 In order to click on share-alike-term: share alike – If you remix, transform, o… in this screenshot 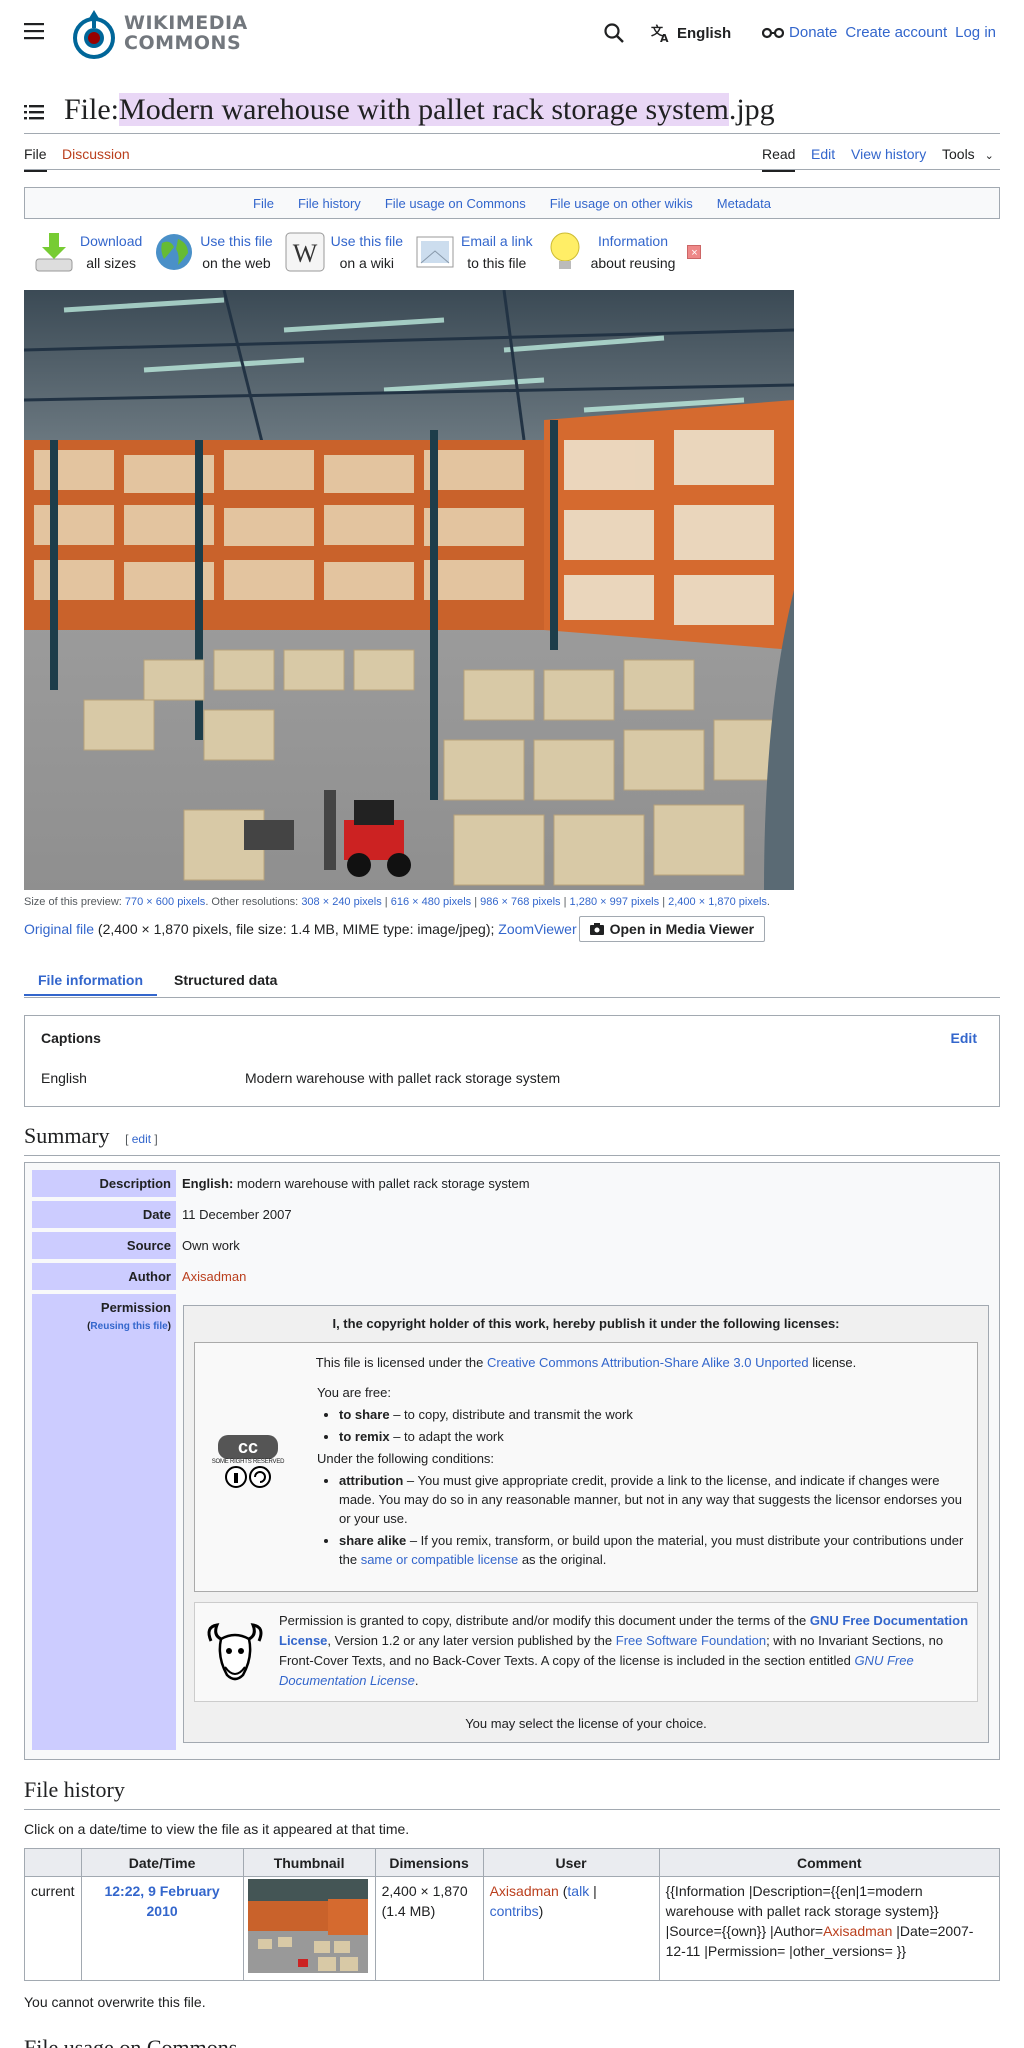, I will do `click(653, 1550)`.